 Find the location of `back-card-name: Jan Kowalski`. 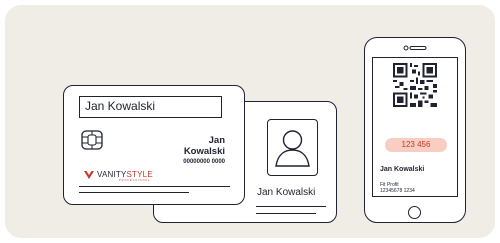

back-card-name: Jan Kowalski is located at coordinates (286, 192).